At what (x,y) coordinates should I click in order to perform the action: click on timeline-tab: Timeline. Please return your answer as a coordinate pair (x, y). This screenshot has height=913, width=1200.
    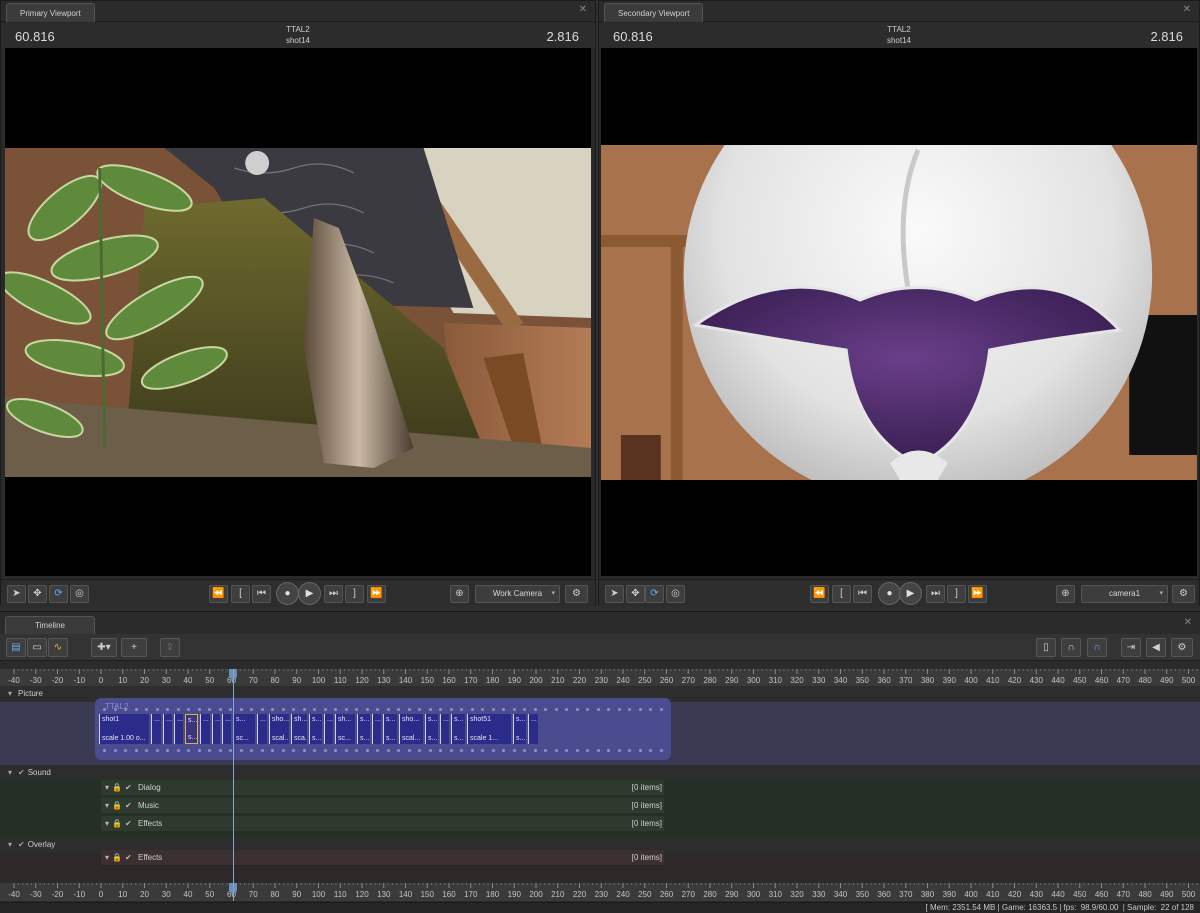
    Looking at the image, I should click on (50, 625).